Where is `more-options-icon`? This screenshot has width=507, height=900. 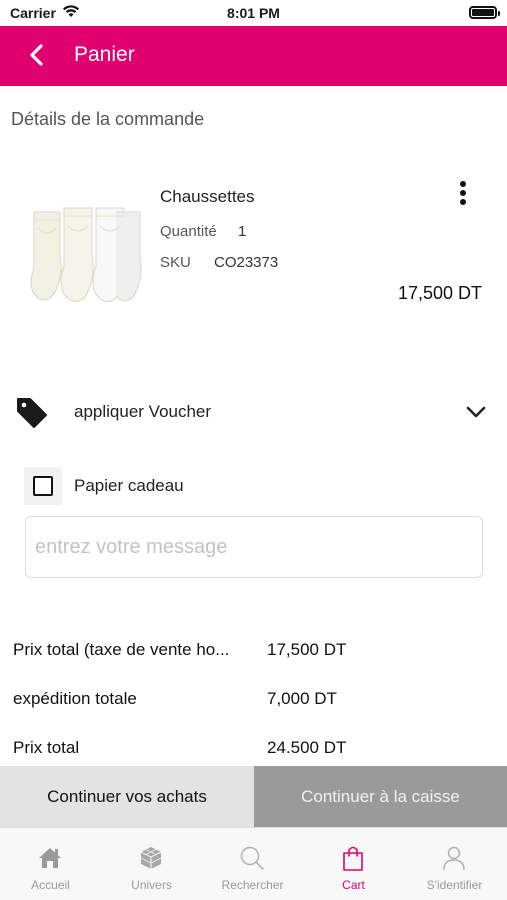 more-options-icon is located at coordinates (463, 194).